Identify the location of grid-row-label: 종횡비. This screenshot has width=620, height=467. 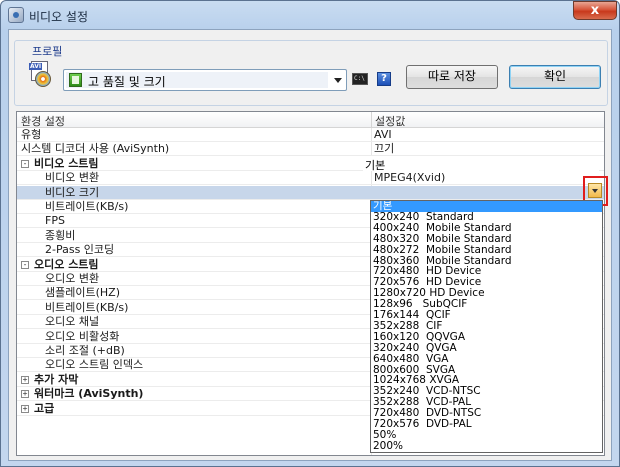
(60, 235).